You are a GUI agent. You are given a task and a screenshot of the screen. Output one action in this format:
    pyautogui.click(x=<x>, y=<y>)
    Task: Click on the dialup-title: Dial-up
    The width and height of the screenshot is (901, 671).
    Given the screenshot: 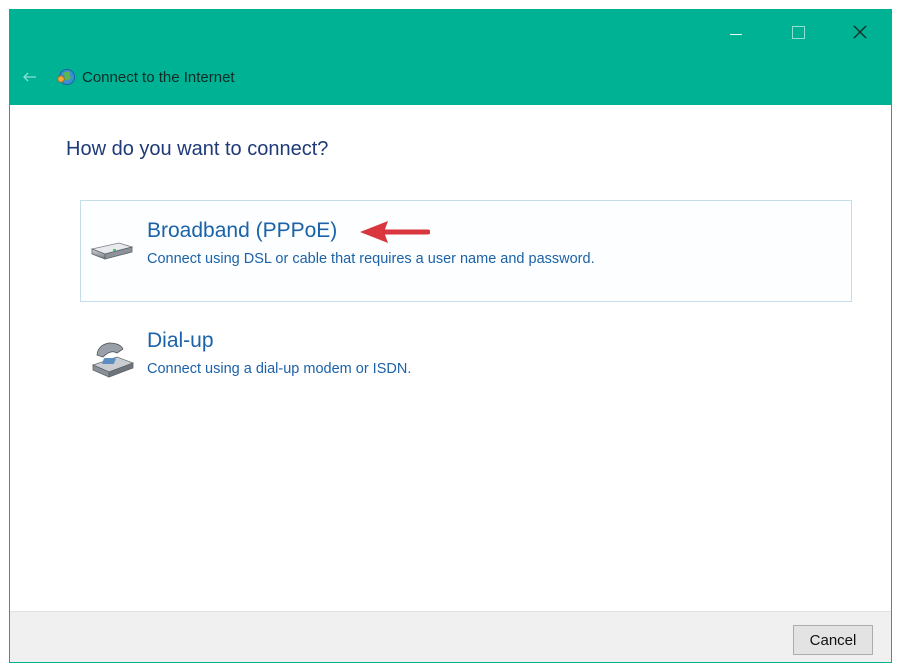 What is the action you would take?
    pyautogui.click(x=180, y=340)
    